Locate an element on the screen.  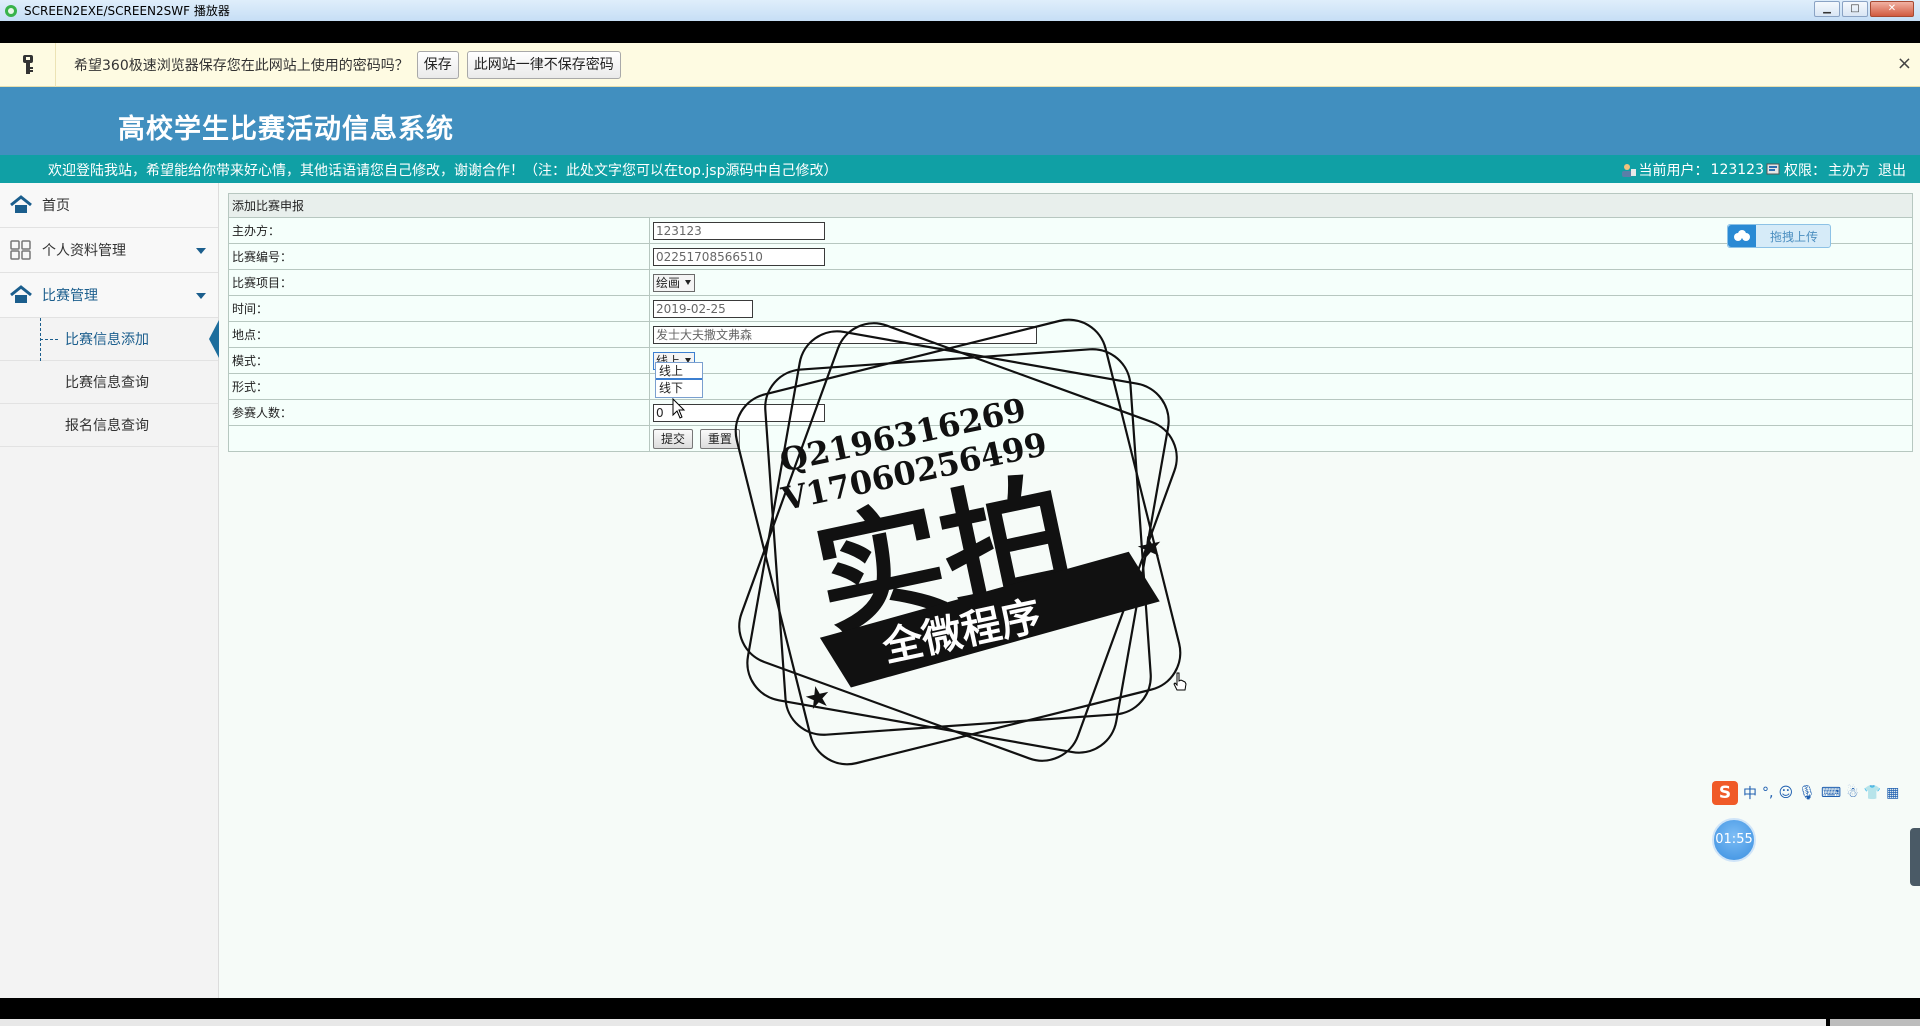
site-header: 高校学生比赛活动信息系统 is located at coordinates (960, 121).